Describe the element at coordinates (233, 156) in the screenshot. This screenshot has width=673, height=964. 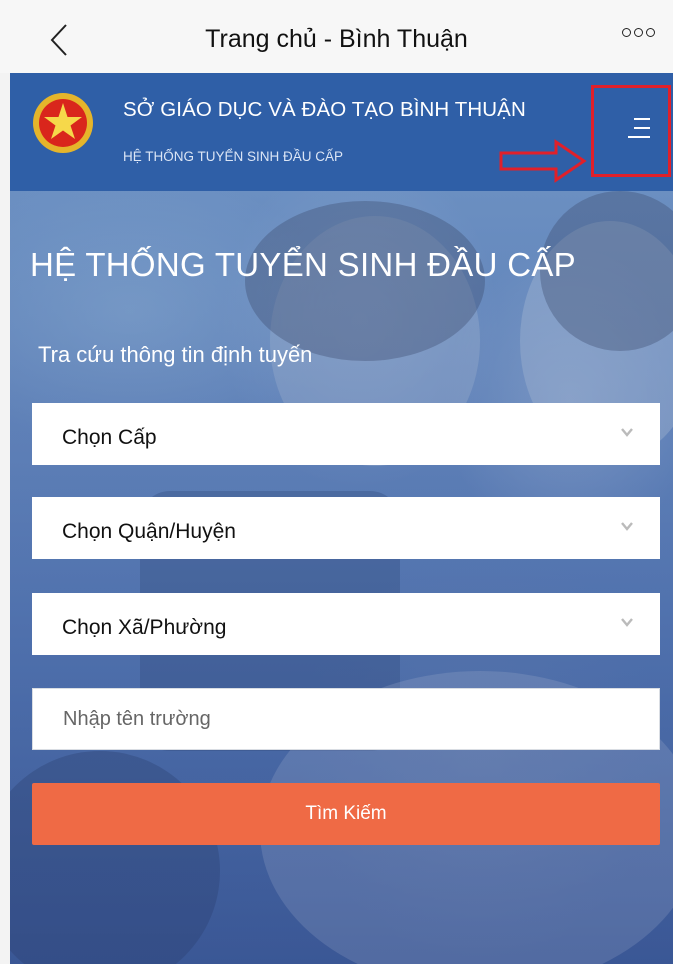
I see `org-subtitle: HỆ THỐNG TUYỂN SINH ĐẦU CẤP` at that location.